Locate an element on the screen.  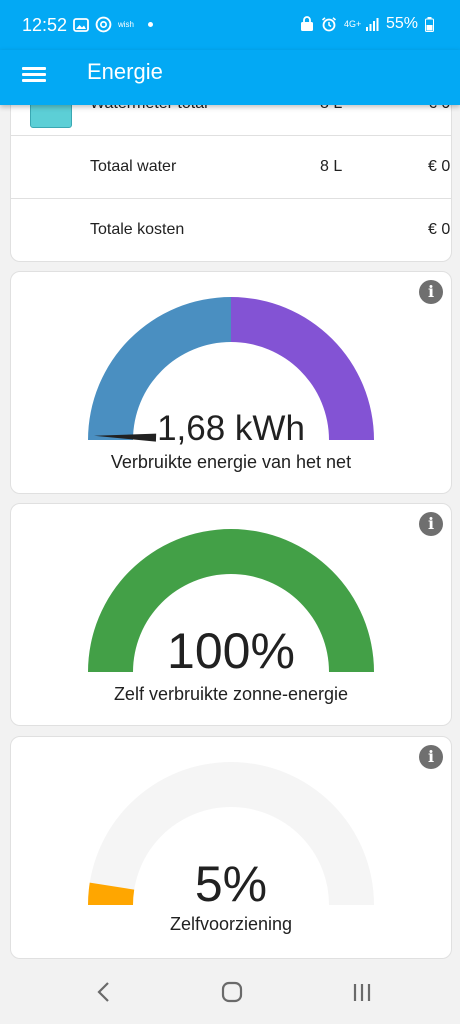
system-navigation-bar is located at coordinates (230, 993).